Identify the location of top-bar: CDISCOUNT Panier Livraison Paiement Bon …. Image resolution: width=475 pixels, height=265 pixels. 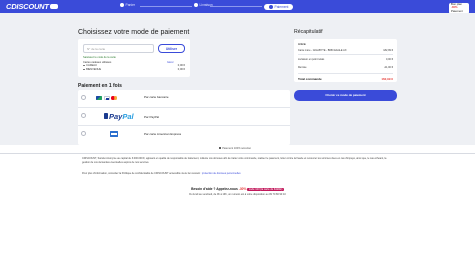
(237, 7).